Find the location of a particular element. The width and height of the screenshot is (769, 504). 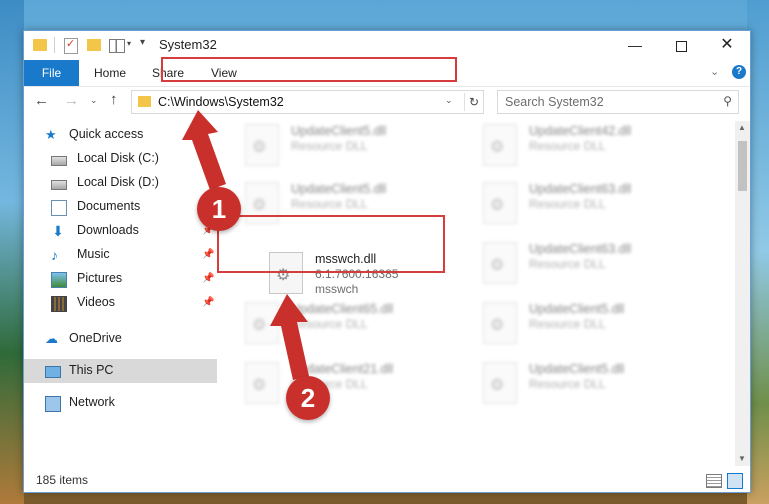

file-version: 6.1.7600.16385 is located at coordinates (357, 274).